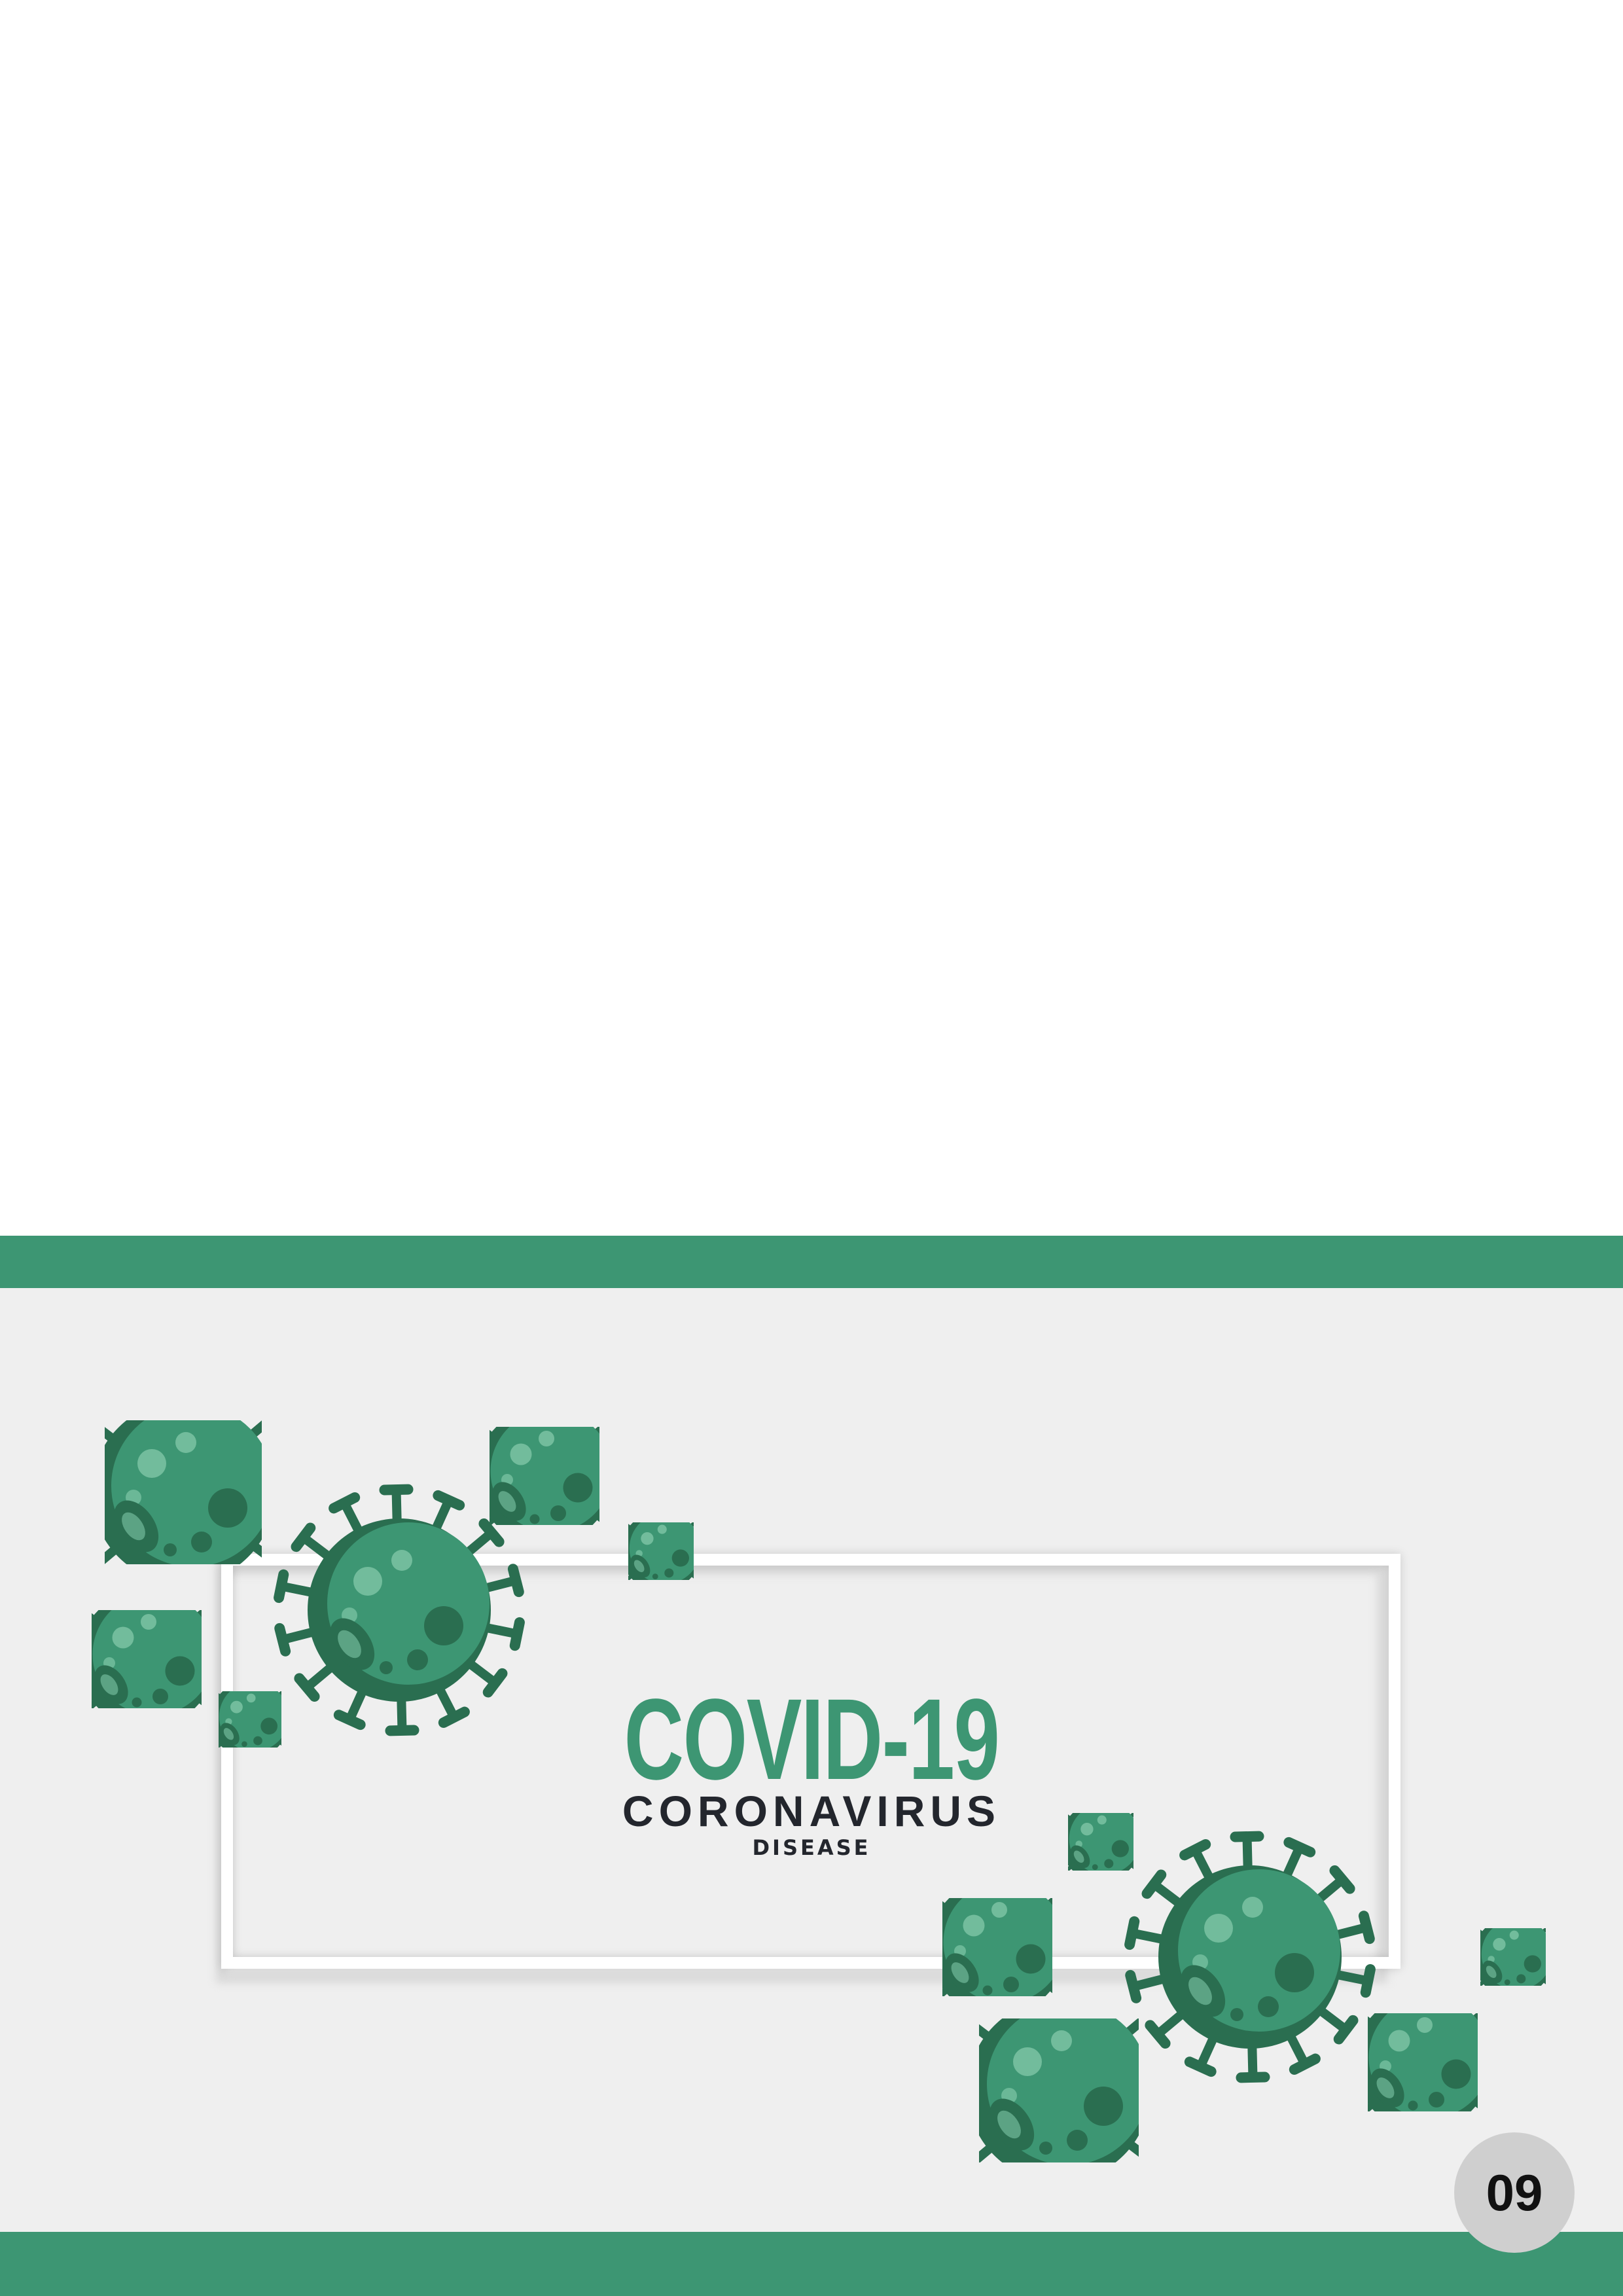  What do you see at coordinates (661, 1551) in the screenshot?
I see `virus-icon-tiny-top` at bounding box center [661, 1551].